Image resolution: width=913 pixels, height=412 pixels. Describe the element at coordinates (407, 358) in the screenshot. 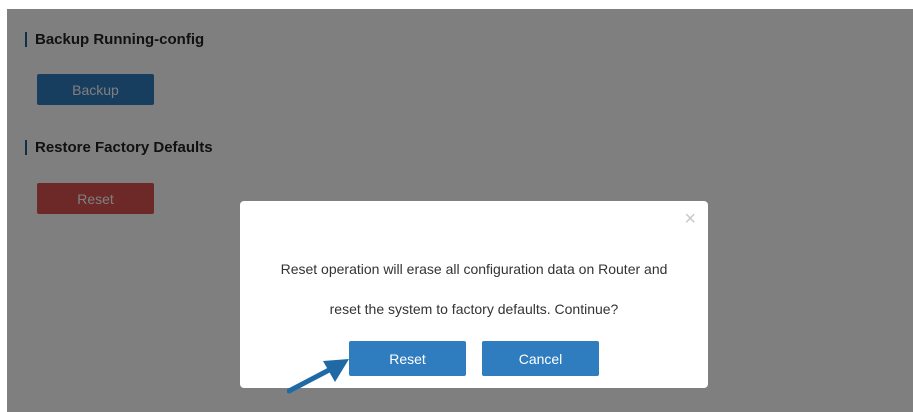

I see `confirm-reset-button: Reset` at that location.